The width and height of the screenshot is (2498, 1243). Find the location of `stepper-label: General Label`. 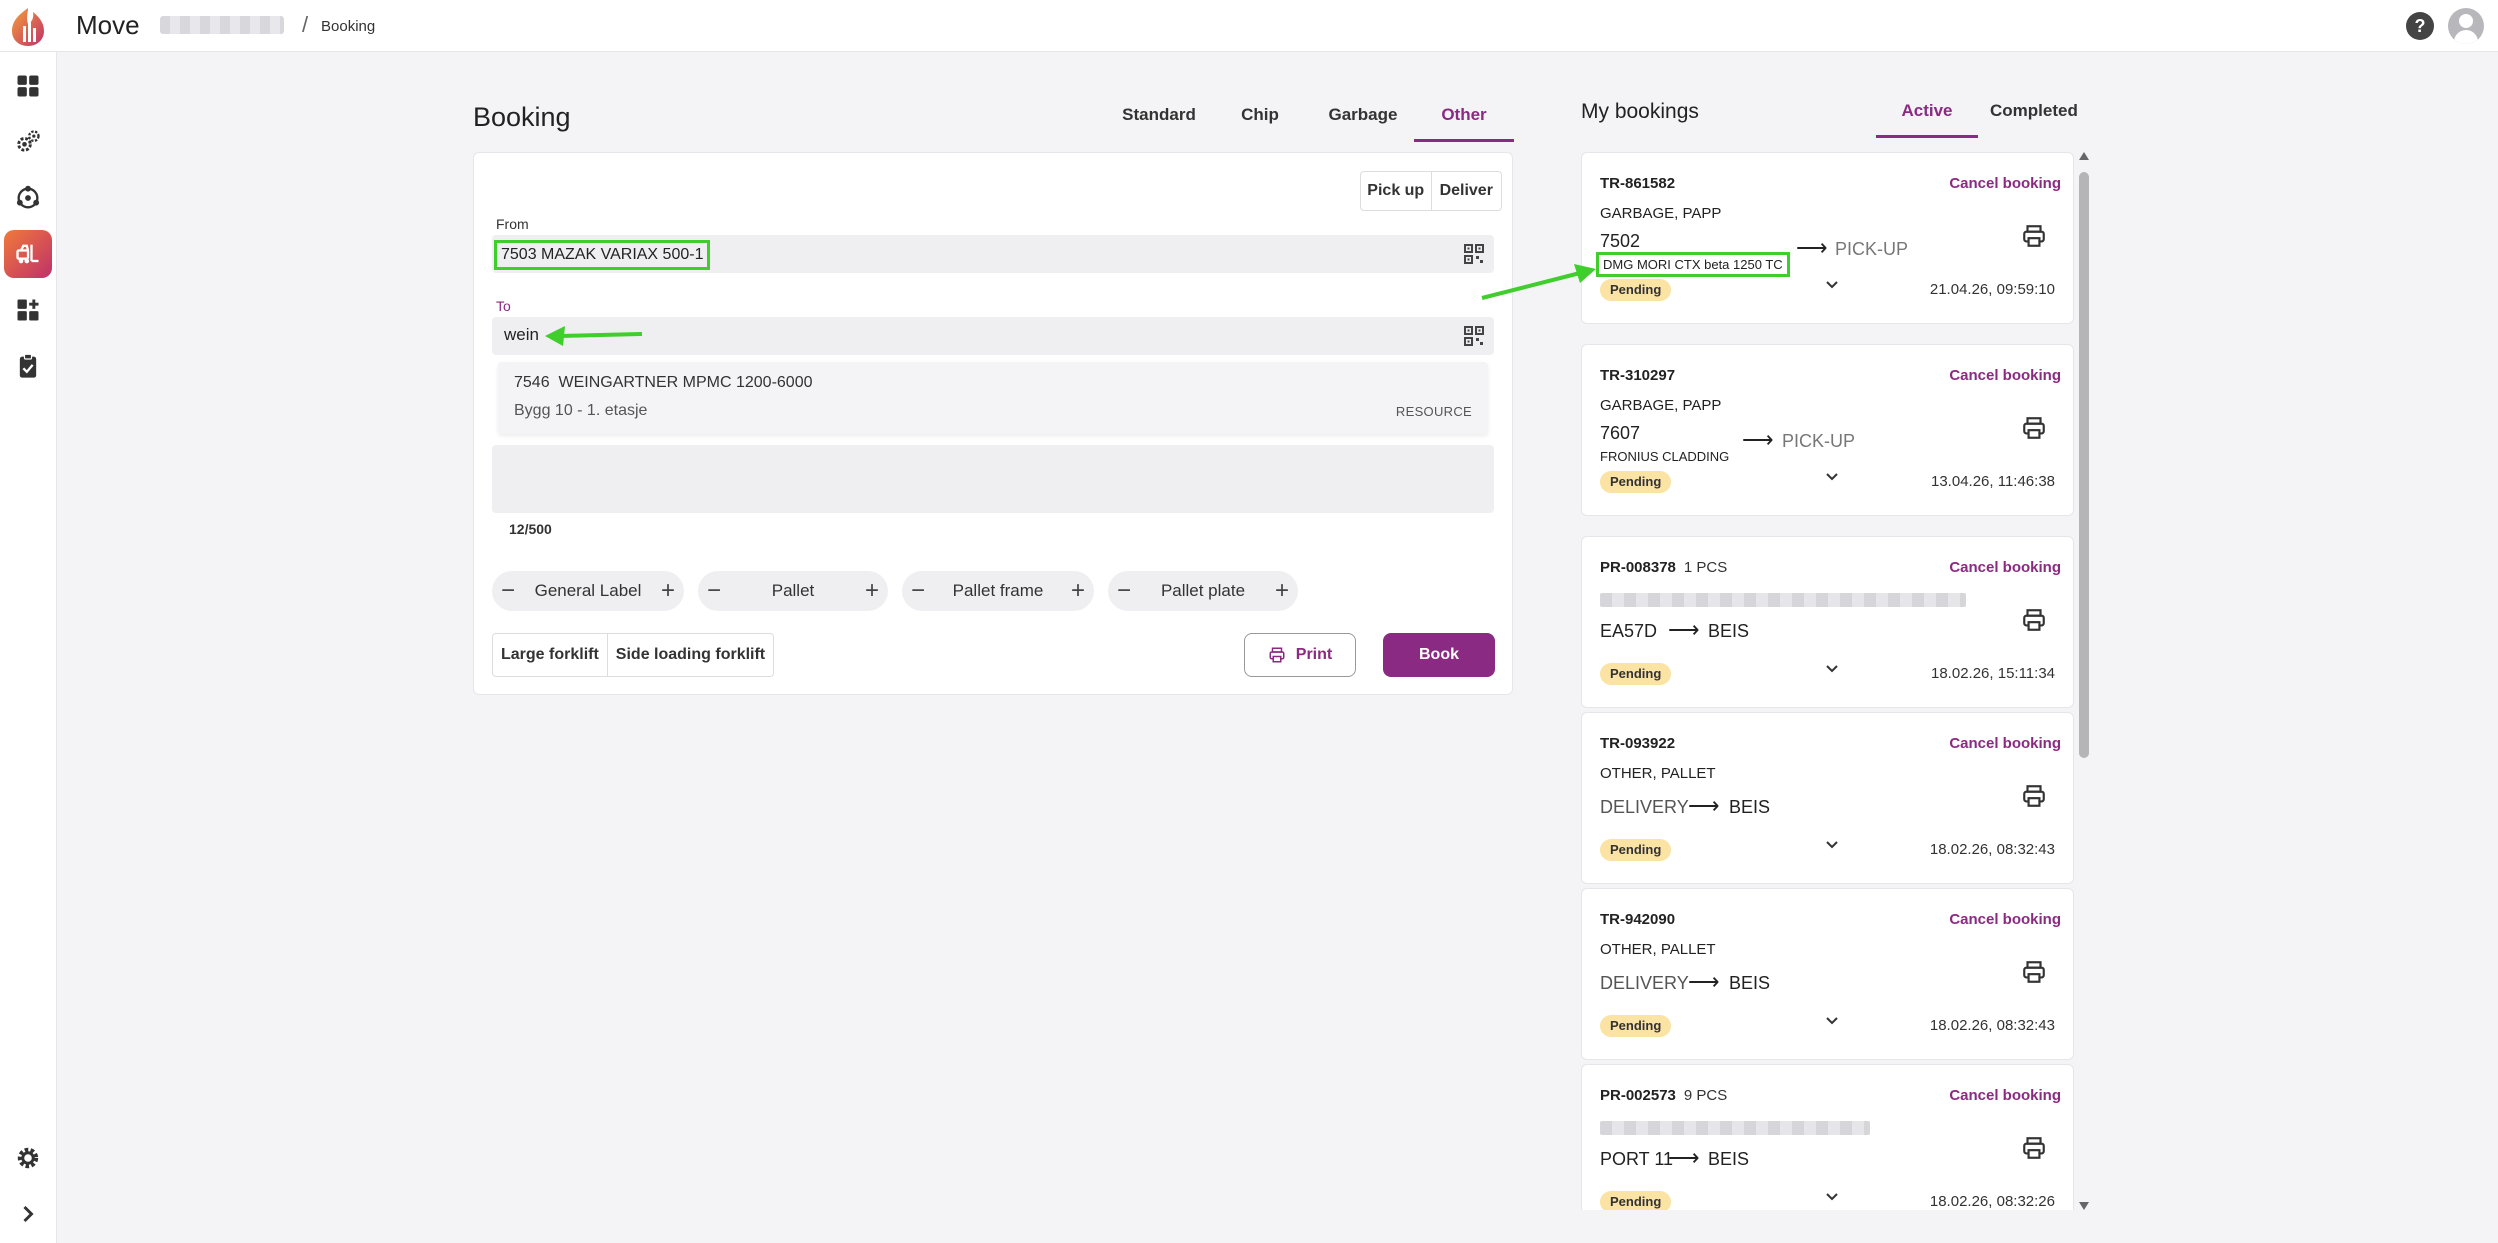

stepper-label: General Label is located at coordinates (588, 590).